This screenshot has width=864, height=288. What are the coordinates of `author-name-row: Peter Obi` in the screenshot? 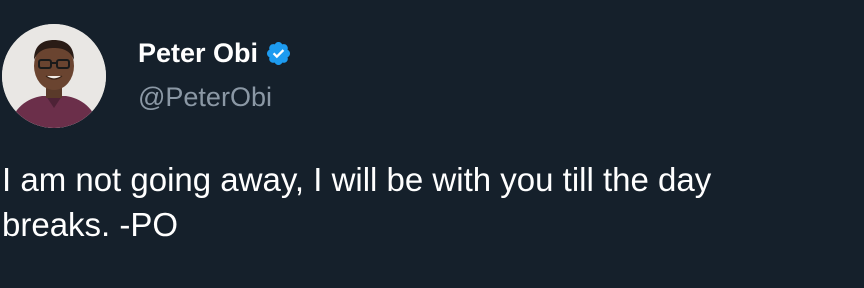 It's located at (215, 53).